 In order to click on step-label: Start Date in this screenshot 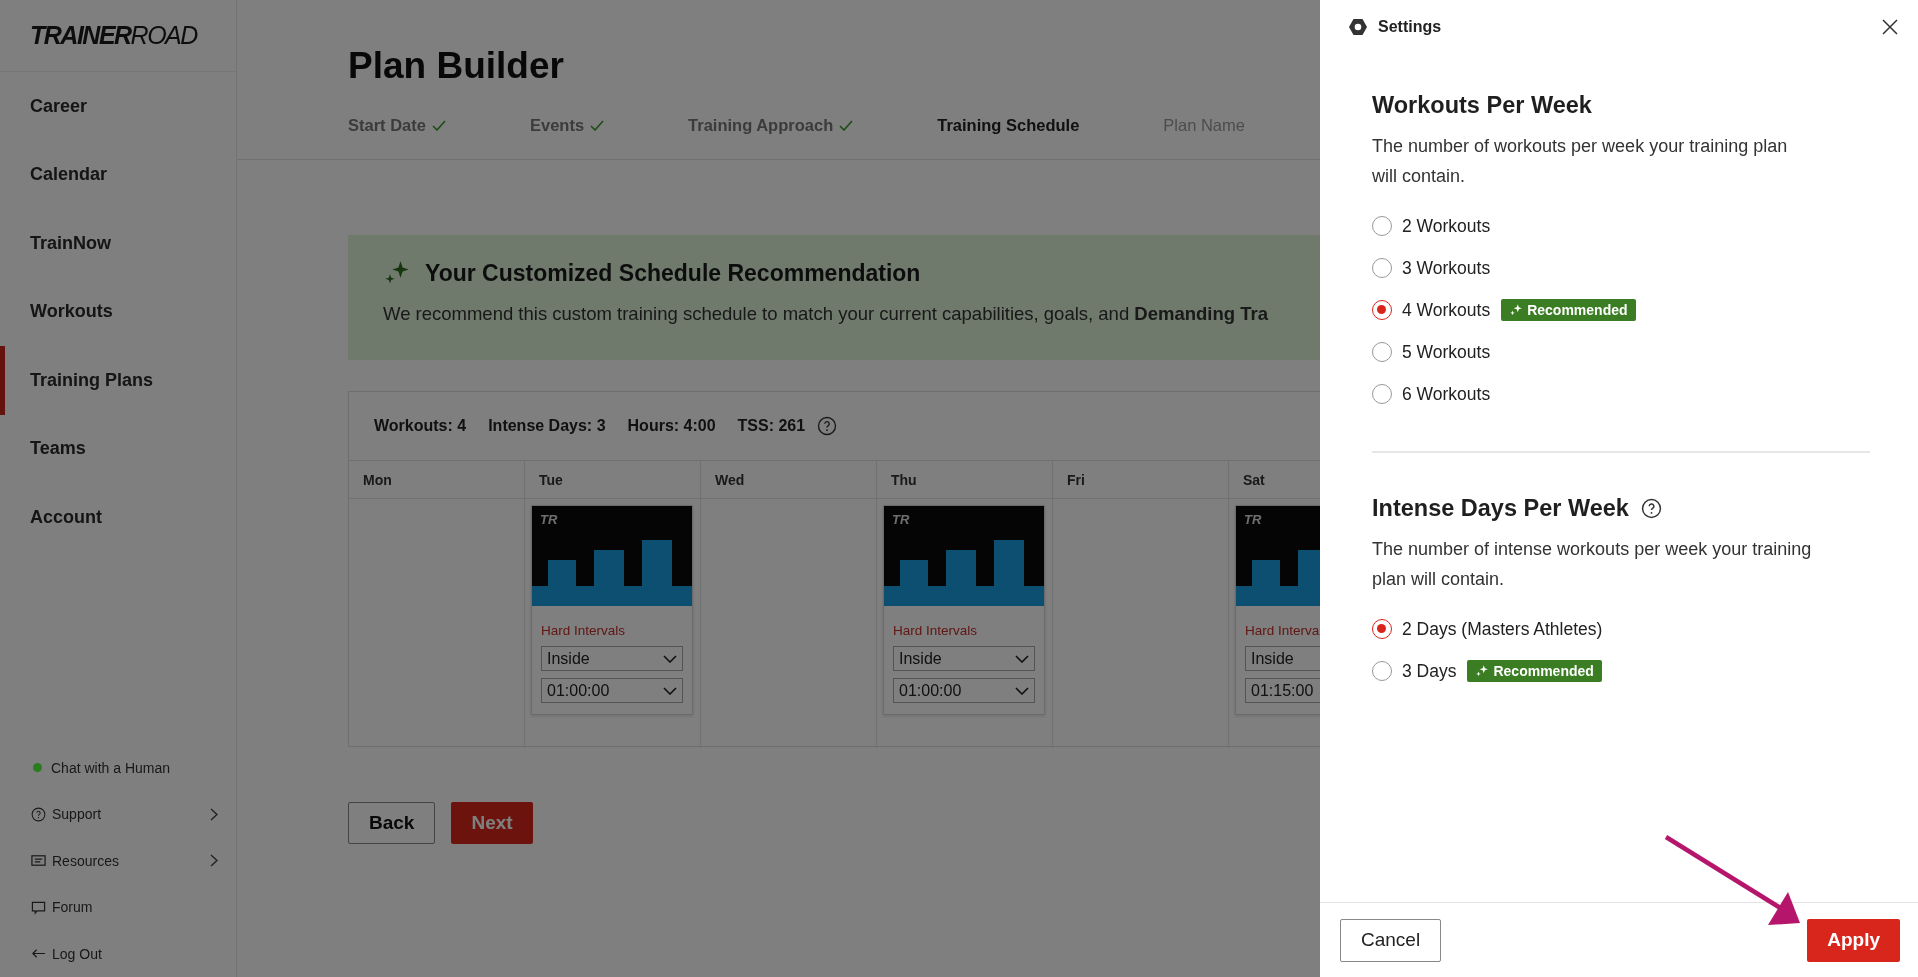, I will do `click(387, 125)`.